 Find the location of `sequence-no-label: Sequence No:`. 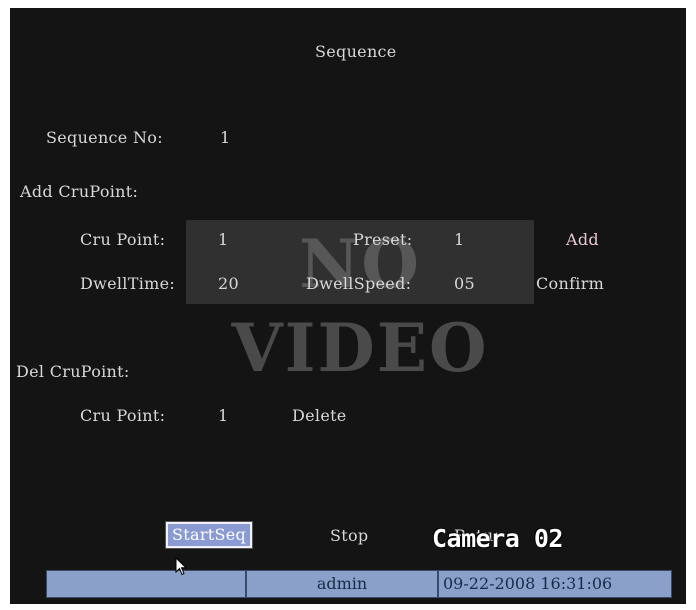

sequence-no-label: Sequence No: is located at coordinates (104, 137).